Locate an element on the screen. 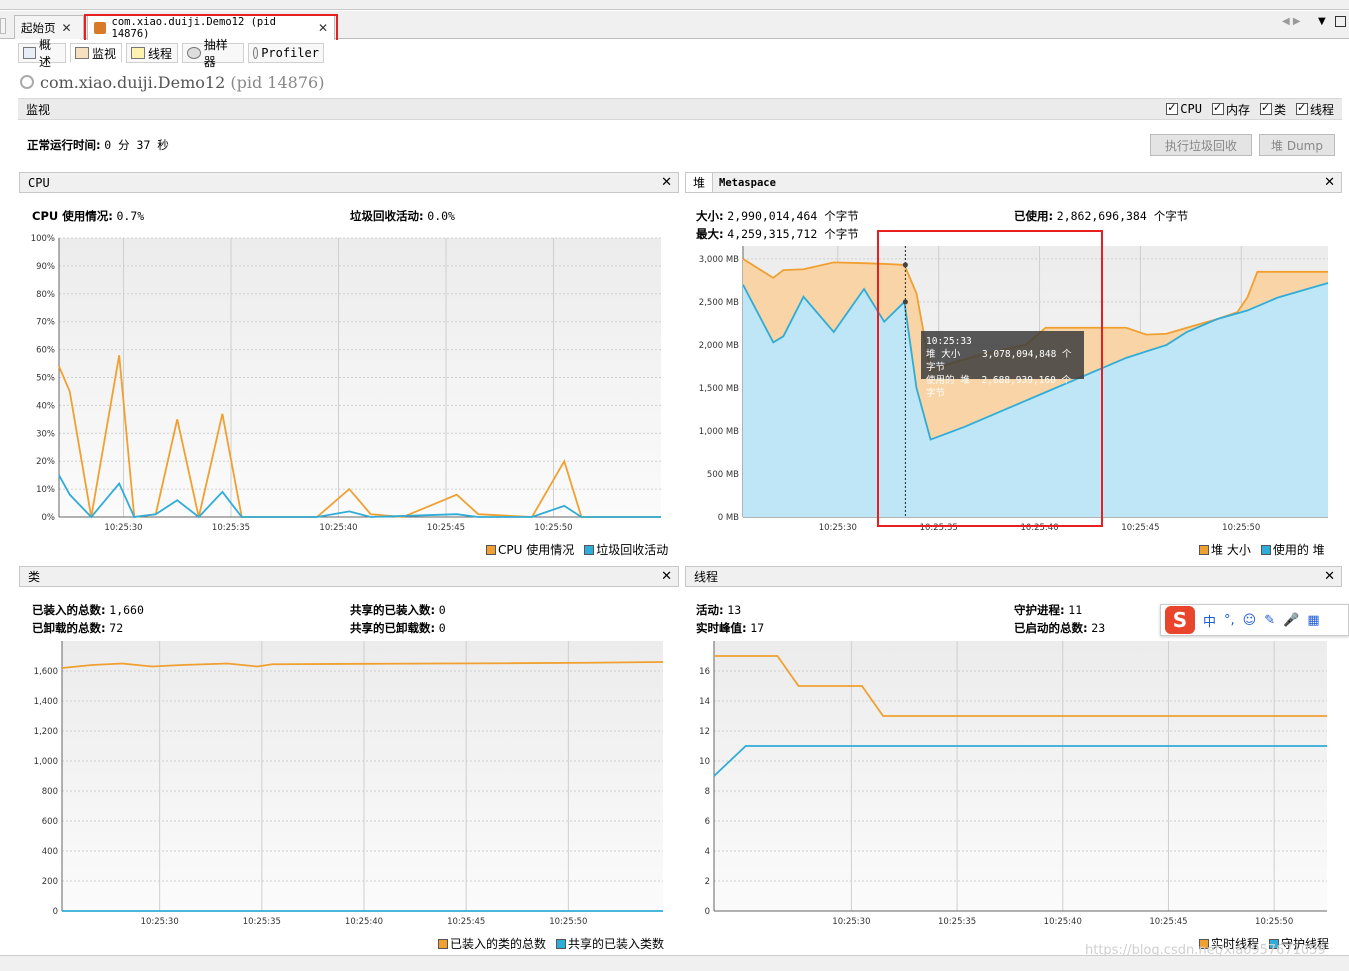 This screenshot has height=971, width=1349. window-top-bar is located at coordinates (674, 5).